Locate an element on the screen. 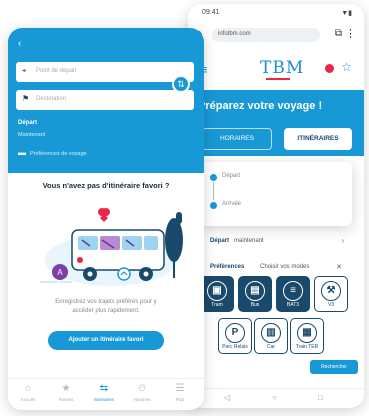 The width and height of the screenshot is (369, 416). nav-plus: ☰ Plus is located at coordinates (180, 392).